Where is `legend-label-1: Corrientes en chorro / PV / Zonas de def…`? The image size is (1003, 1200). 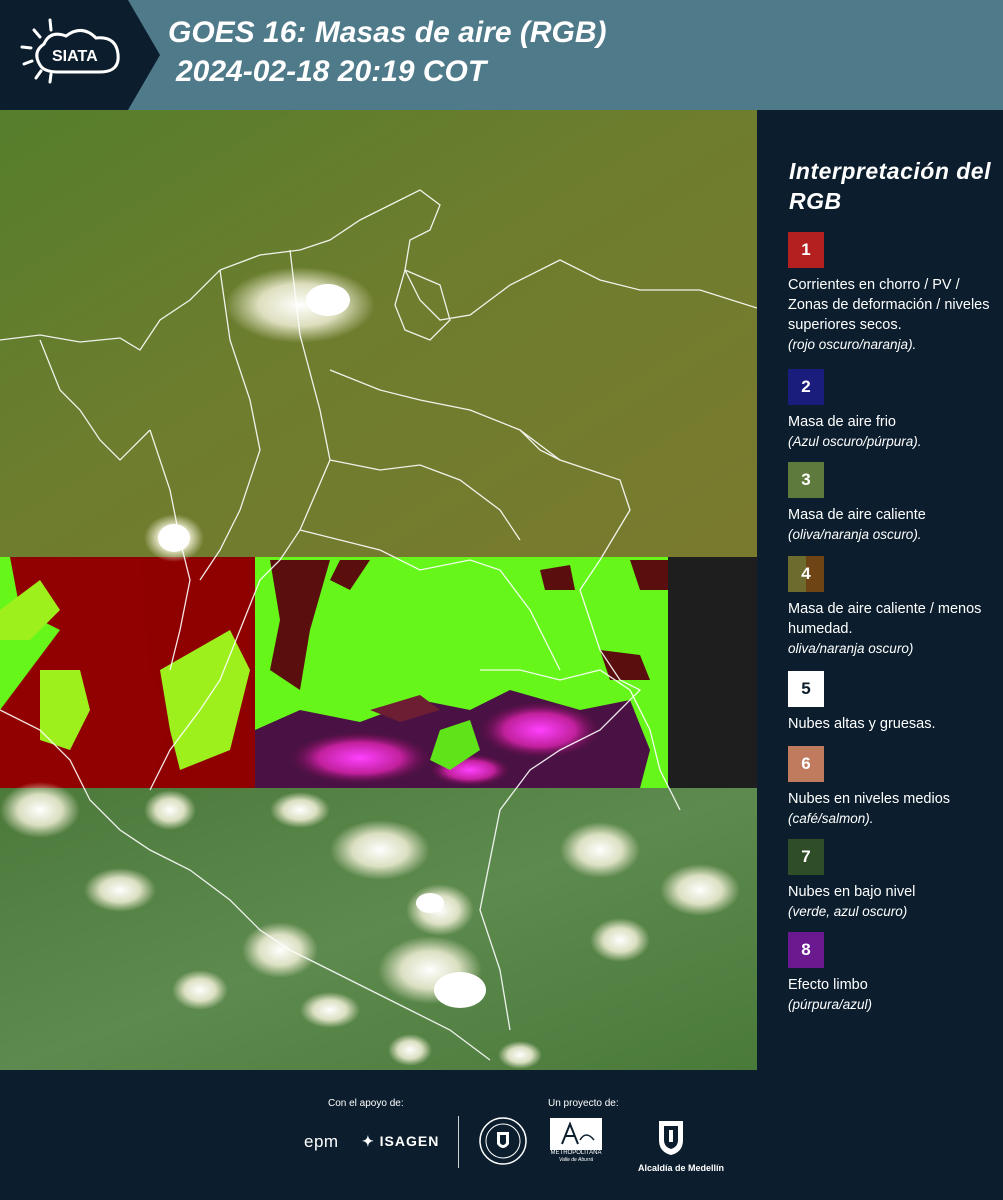 legend-label-1: Corrientes en chorro / PV / Zonas de def… is located at coordinates (889, 305).